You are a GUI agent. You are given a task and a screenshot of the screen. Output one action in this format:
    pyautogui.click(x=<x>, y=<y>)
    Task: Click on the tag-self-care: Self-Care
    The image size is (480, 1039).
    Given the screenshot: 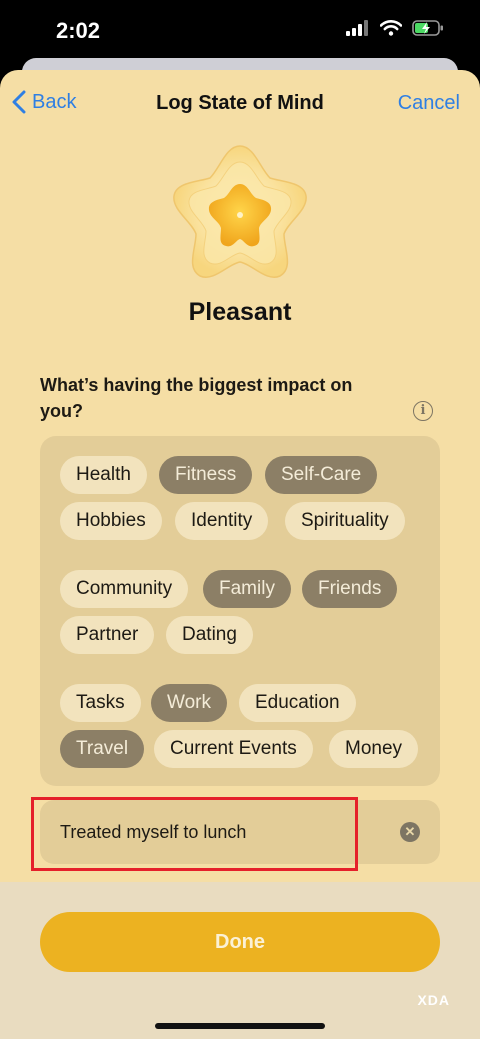 What is the action you would take?
    pyautogui.click(x=321, y=475)
    